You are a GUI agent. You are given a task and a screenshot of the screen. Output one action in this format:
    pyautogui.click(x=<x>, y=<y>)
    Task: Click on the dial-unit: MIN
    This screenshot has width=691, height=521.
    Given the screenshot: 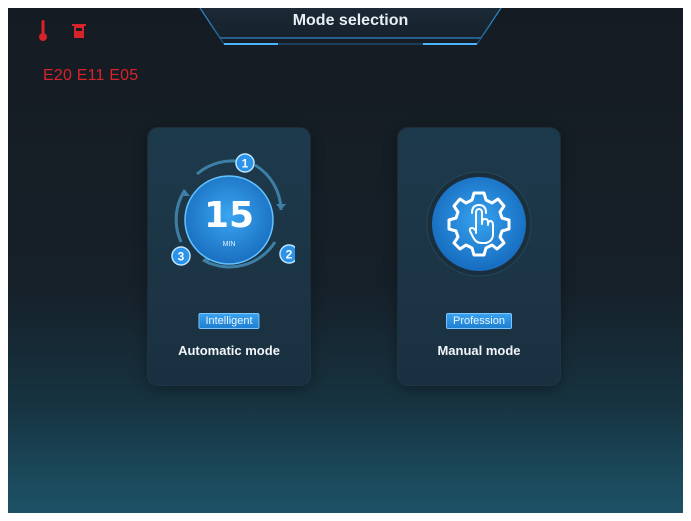 What is the action you would take?
    pyautogui.click(x=229, y=244)
    